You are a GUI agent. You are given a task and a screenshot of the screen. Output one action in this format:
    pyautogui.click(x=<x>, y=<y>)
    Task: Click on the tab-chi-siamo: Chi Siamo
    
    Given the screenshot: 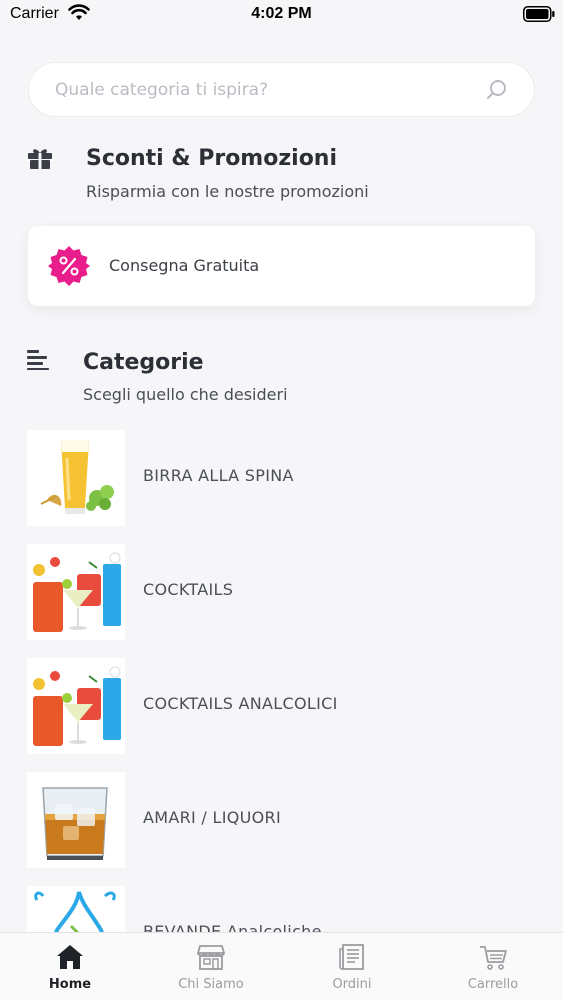 What is the action you would take?
    pyautogui.click(x=211, y=966)
    